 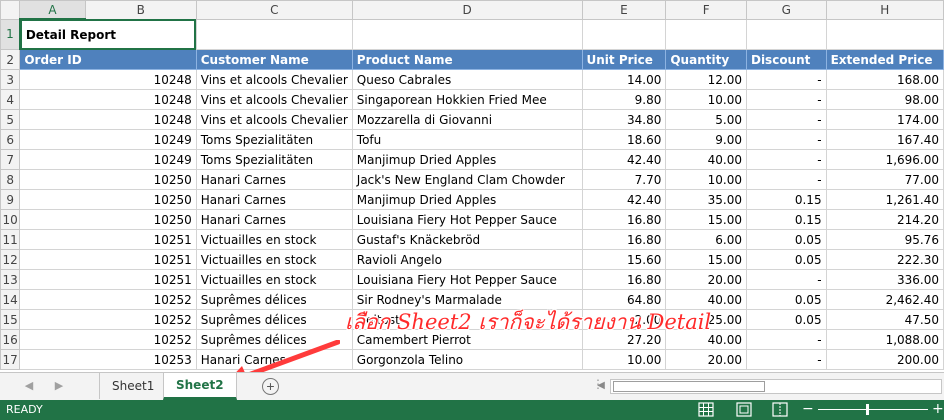 What do you see at coordinates (884, 99) in the screenshot?
I see `cell-extended-price: 98.00` at bounding box center [884, 99].